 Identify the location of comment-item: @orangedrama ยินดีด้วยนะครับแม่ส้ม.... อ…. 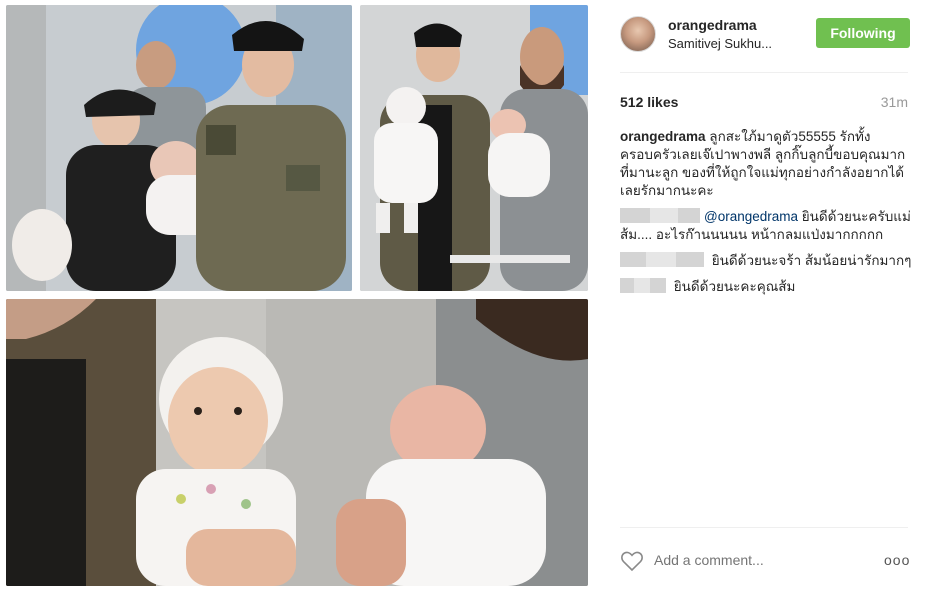
(766, 225).